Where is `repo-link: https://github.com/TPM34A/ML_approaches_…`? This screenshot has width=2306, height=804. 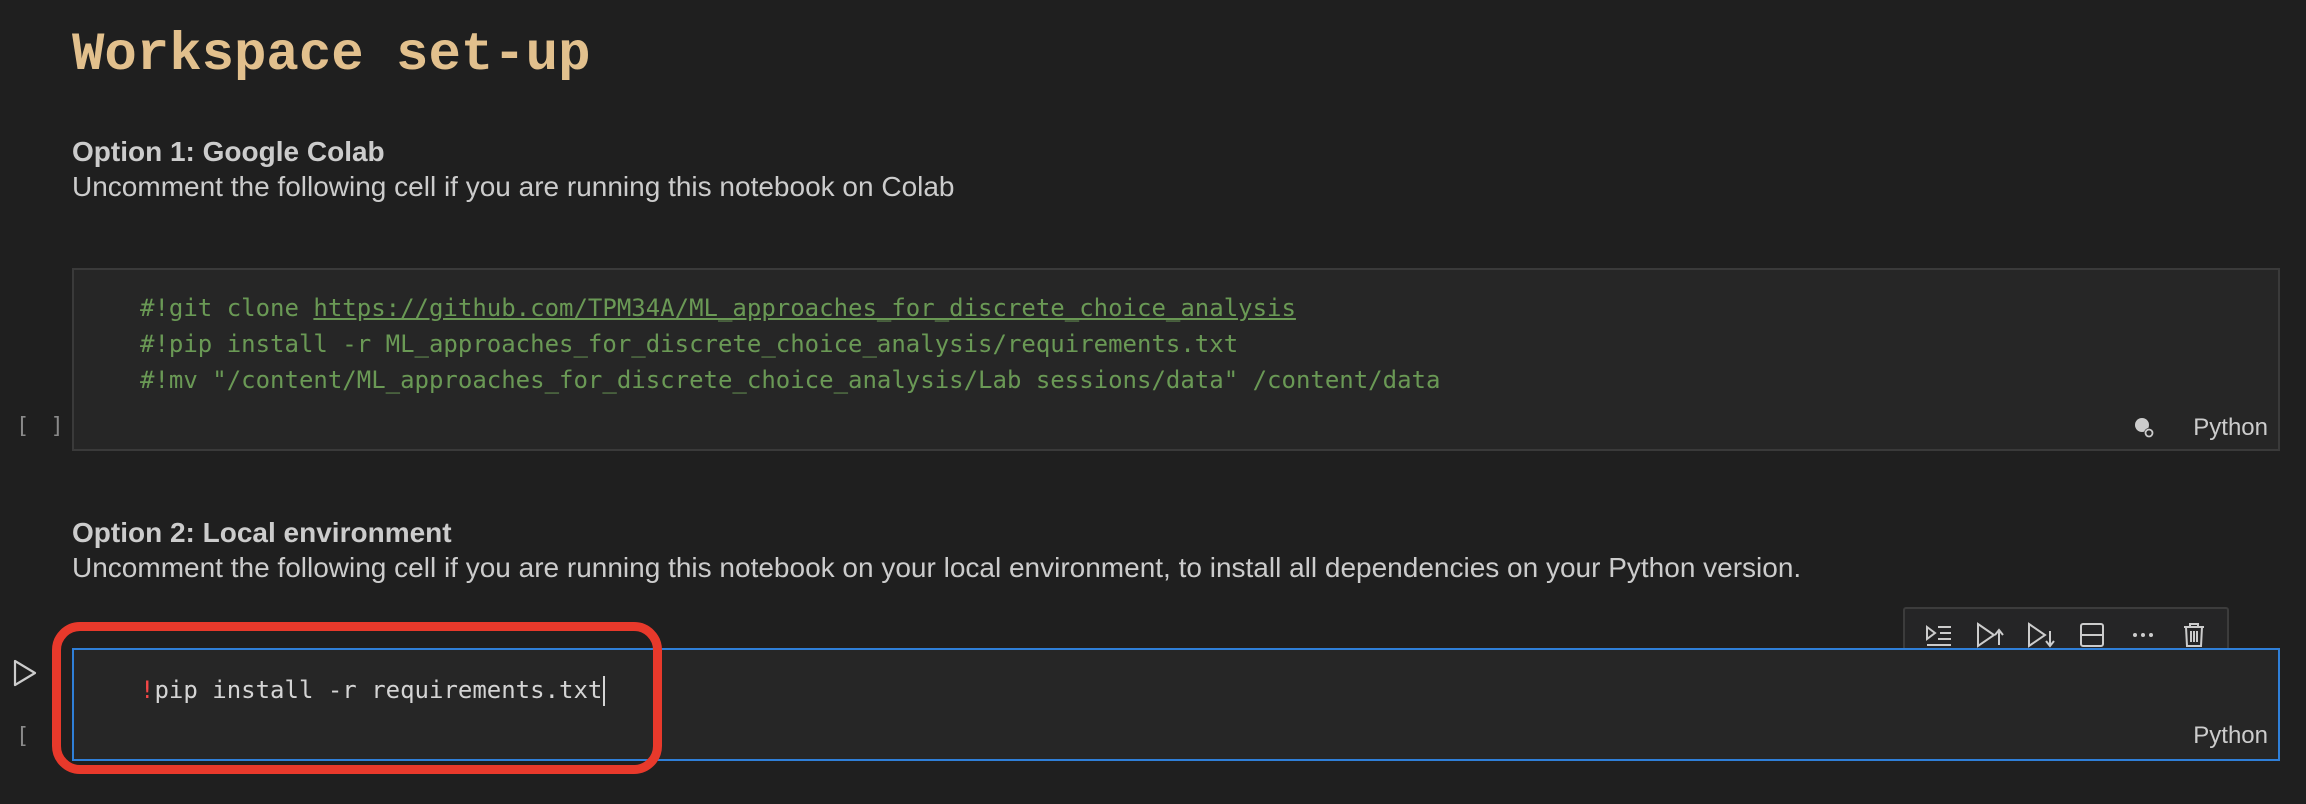 repo-link: https://github.com/TPM34A/ML_approaches_… is located at coordinates (804, 308).